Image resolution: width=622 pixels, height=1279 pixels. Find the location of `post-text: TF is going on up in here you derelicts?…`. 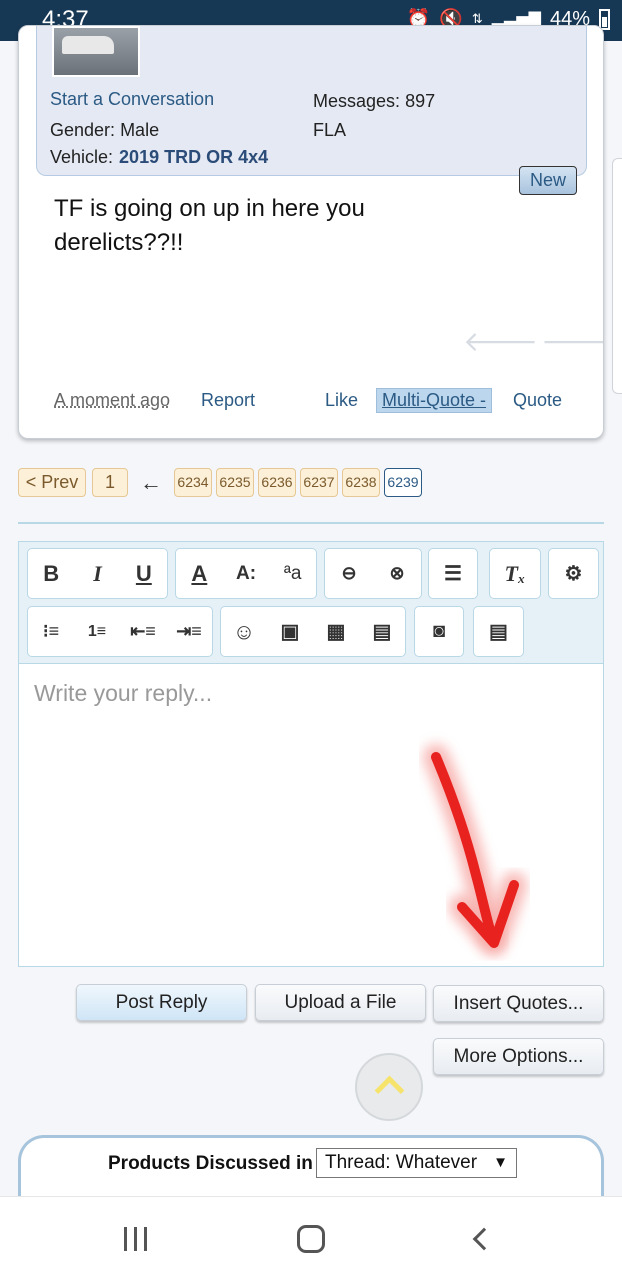

post-text: TF is going on up in here you derelicts?… is located at coordinates (209, 225).